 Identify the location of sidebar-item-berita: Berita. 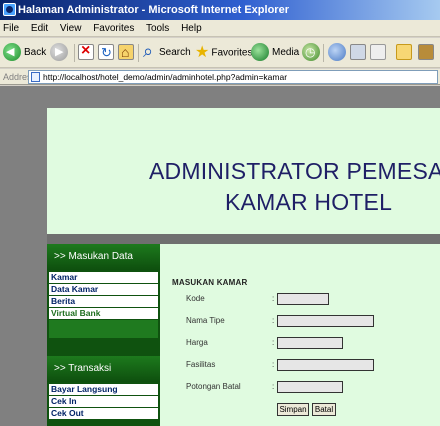
(103, 301).